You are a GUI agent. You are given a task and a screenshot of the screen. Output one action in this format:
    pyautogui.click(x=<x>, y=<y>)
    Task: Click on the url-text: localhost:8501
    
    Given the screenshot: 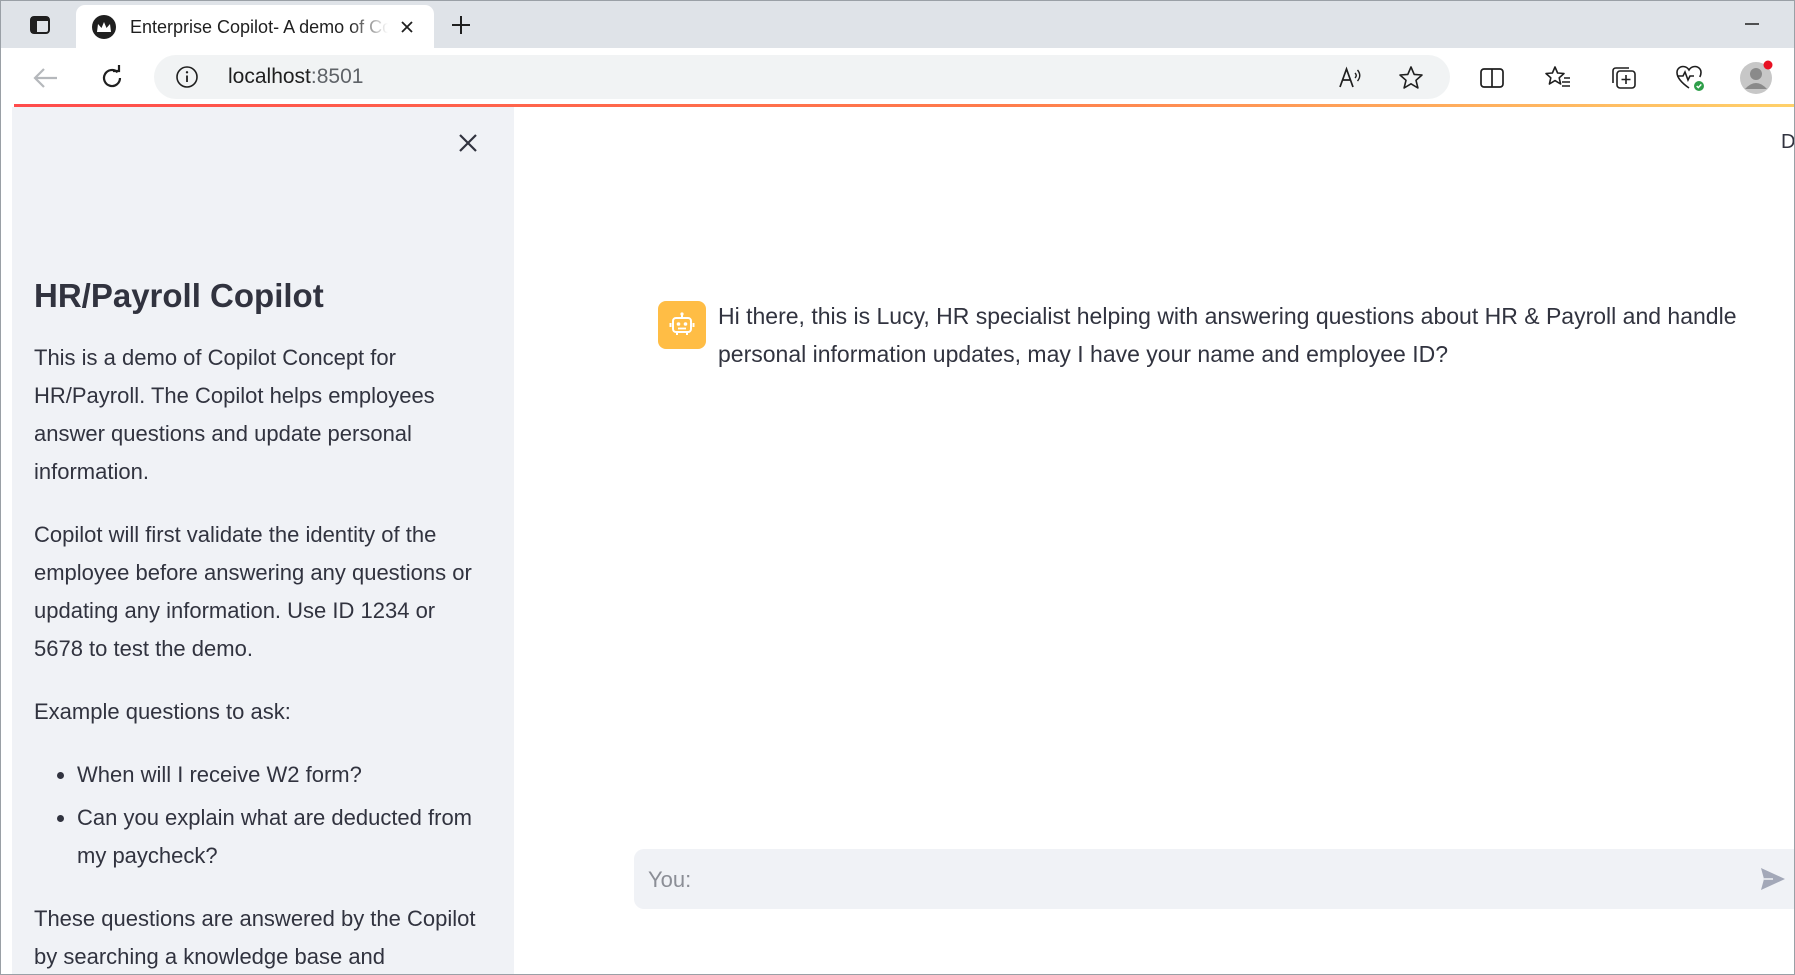 What is the action you would take?
    pyautogui.click(x=295, y=77)
    